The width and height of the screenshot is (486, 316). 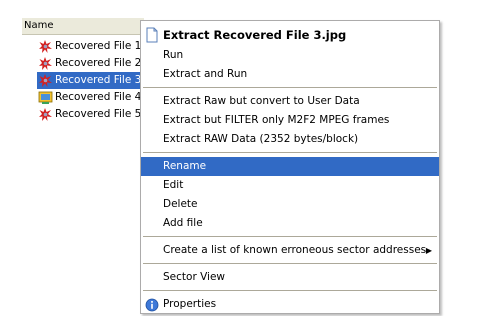 What do you see at coordinates (290, 277) in the screenshot?
I see `sector-view-menu-item: Sector View` at bounding box center [290, 277].